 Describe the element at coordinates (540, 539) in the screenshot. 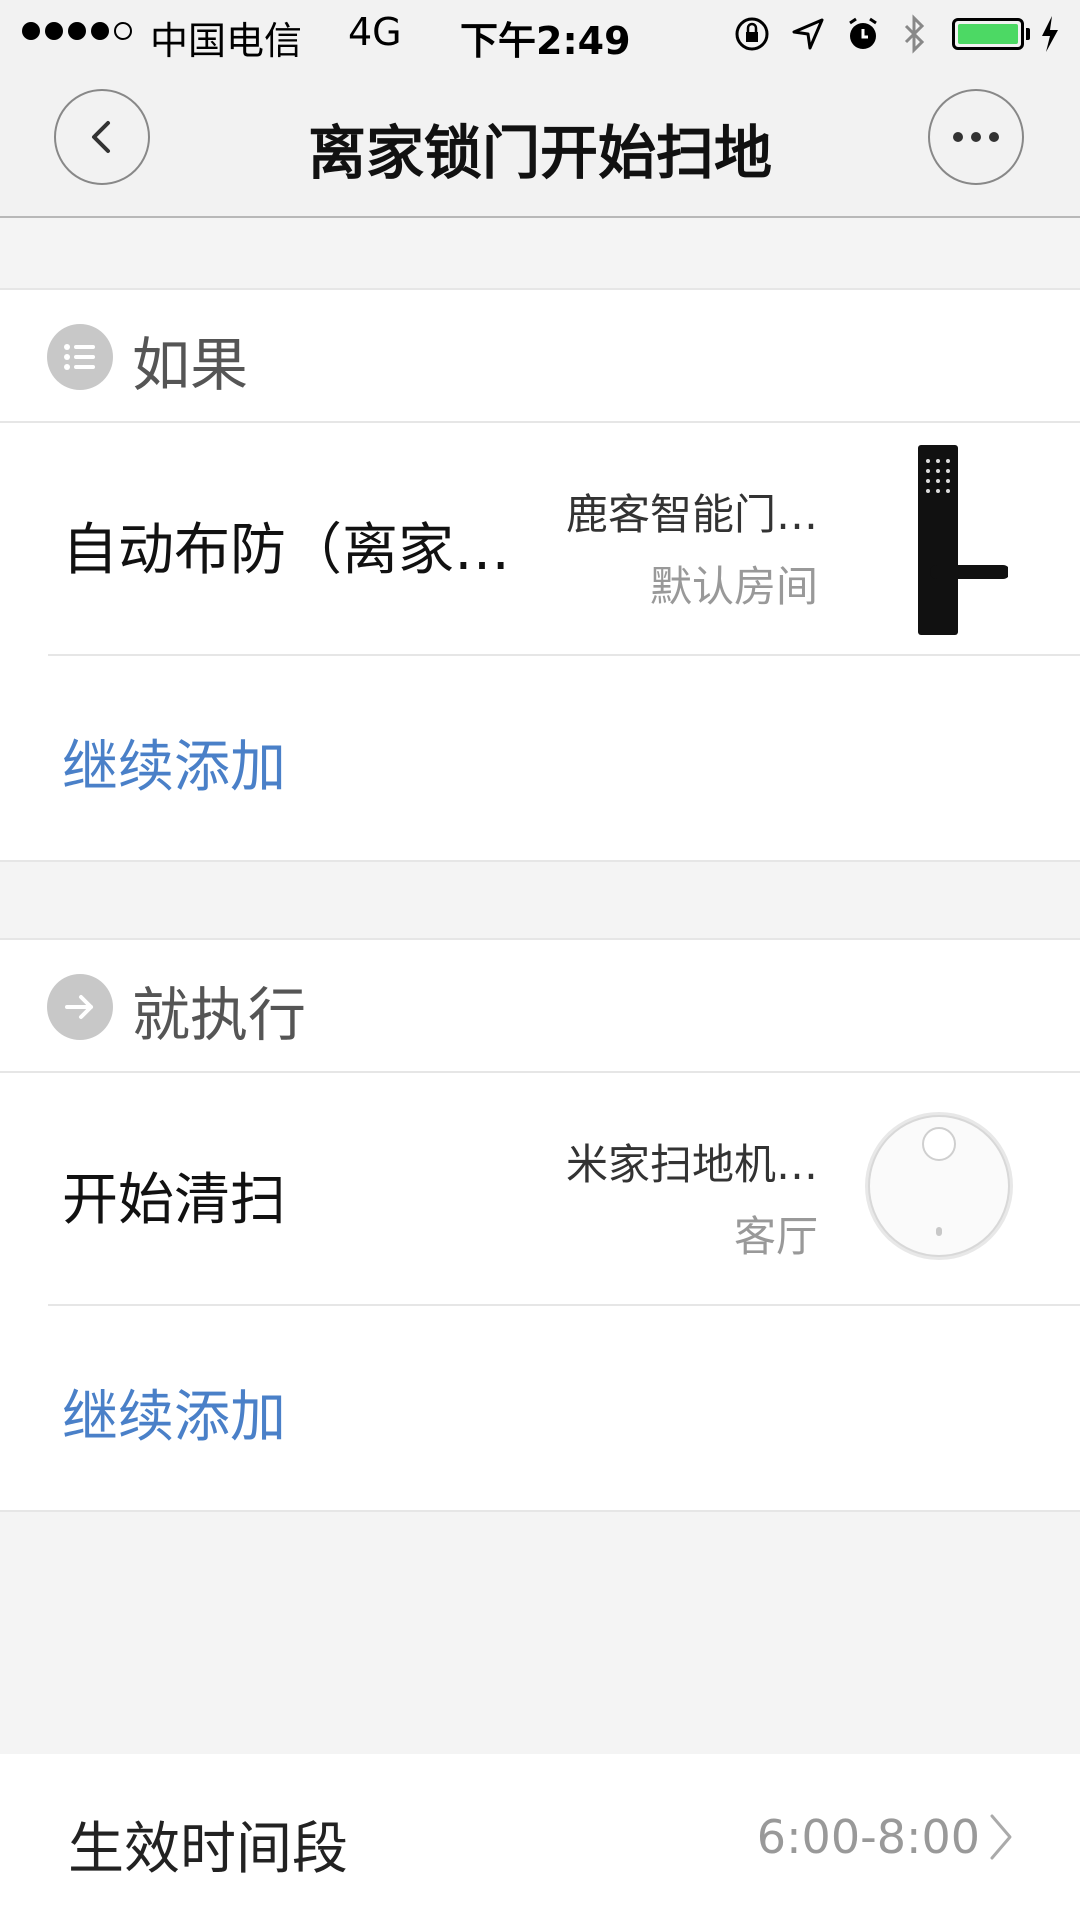

I see `condition-item: 自动布防（离家… 鹿客智能门… 默认房间` at that location.